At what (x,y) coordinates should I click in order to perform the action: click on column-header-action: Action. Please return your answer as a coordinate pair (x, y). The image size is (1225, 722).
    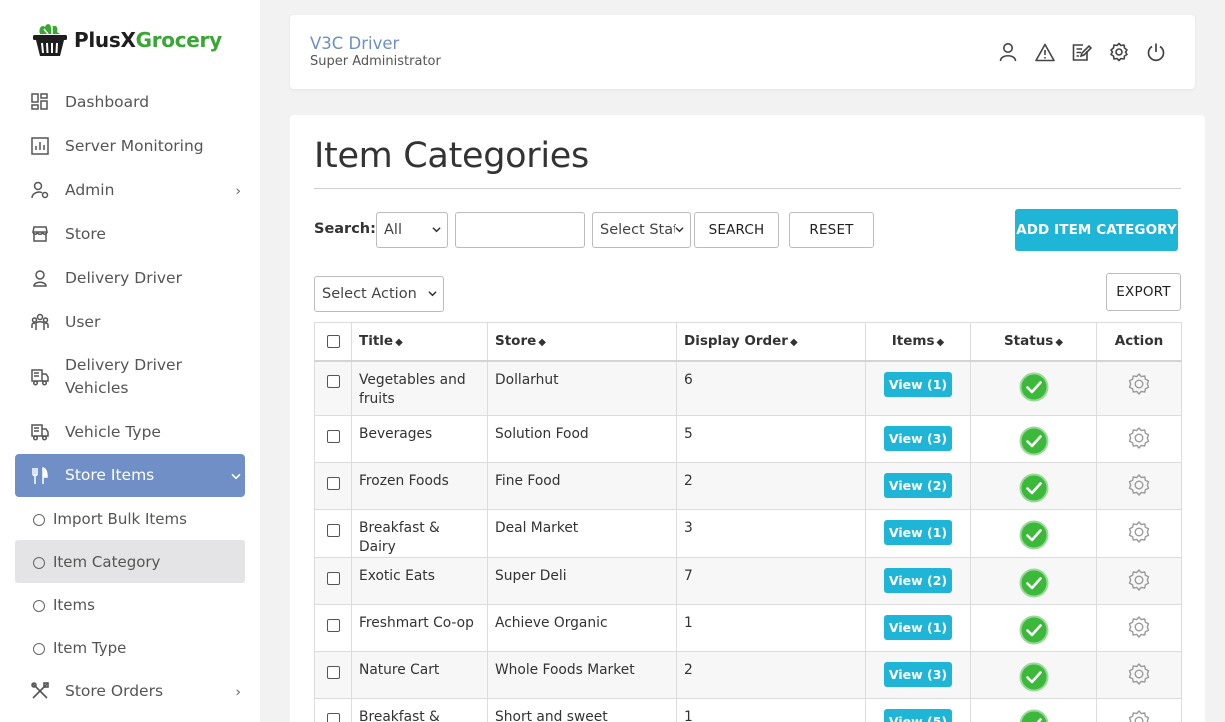
    Looking at the image, I should click on (1139, 342).